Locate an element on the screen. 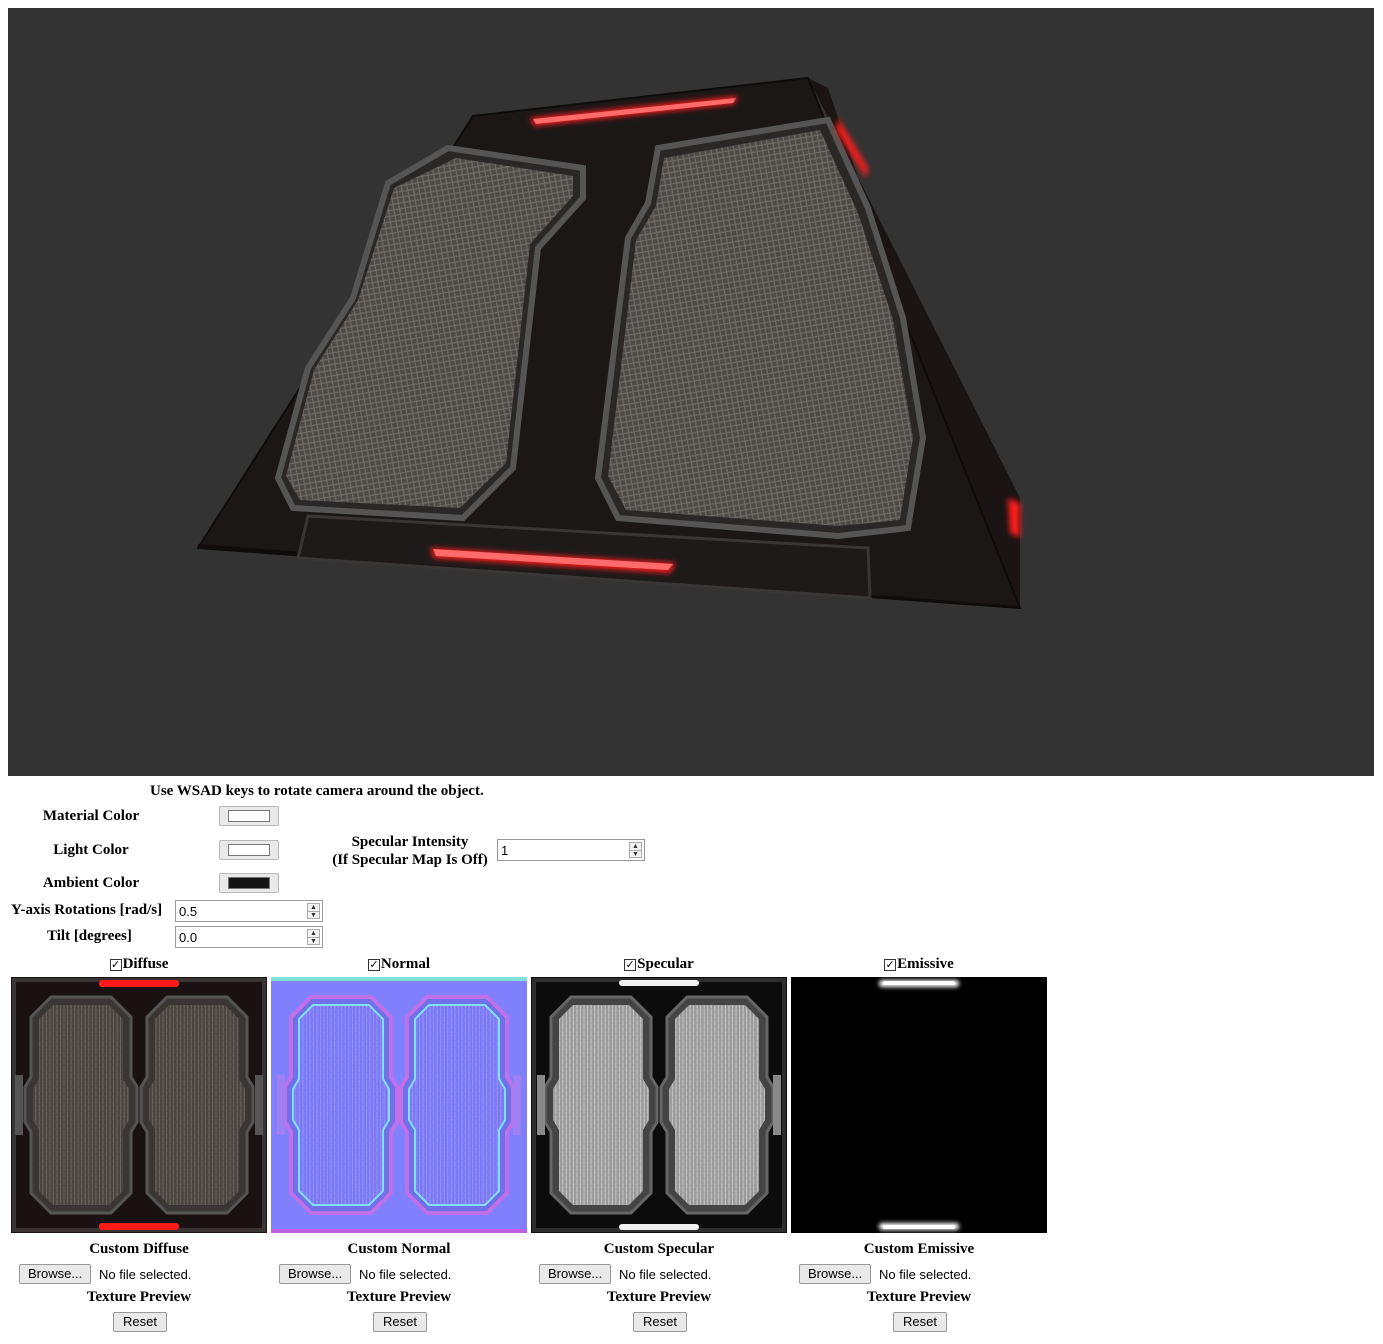 This screenshot has width=1383, height=1344. specular-intensity-input: 1 ▲ ▼ is located at coordinates (571, 850).